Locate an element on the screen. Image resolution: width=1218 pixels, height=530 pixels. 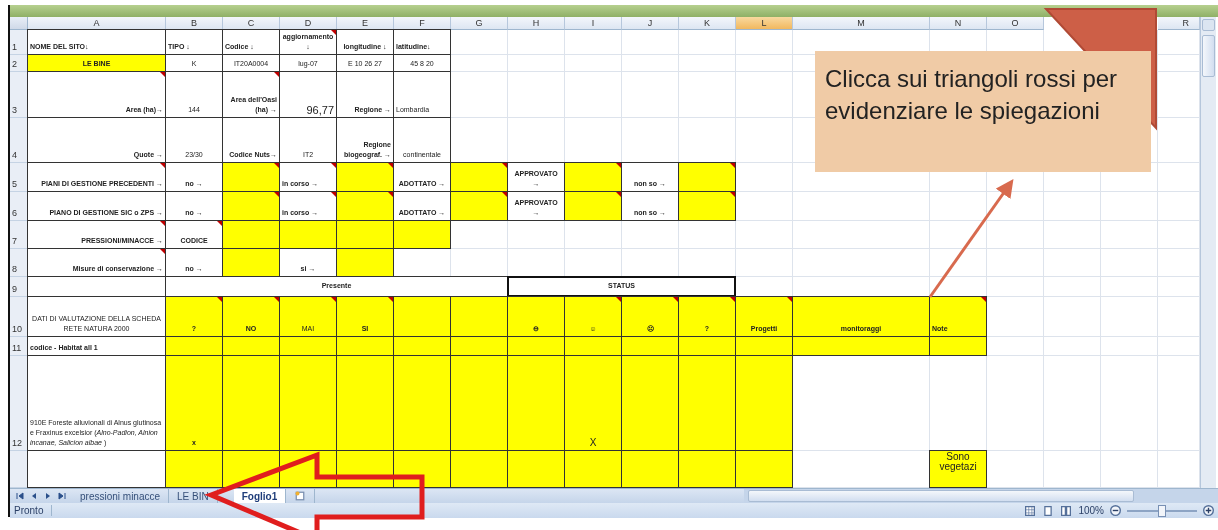
slider-thumb is located at coordinates (1162, 510).